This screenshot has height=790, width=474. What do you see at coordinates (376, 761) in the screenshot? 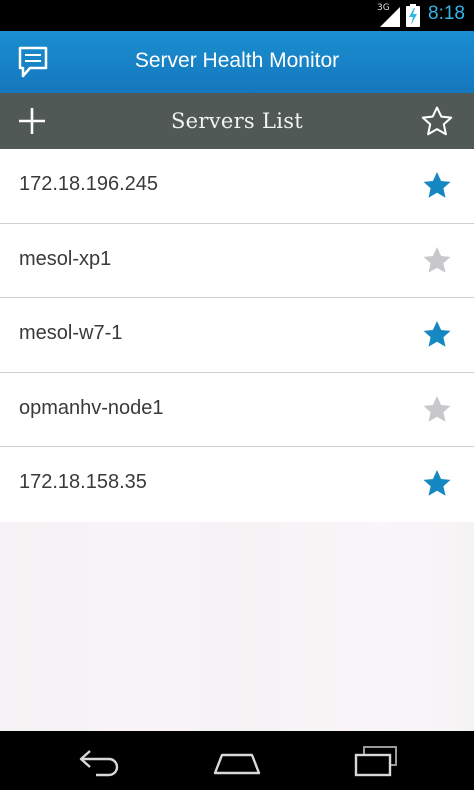
I see `recent-apps-icon` at bounding box center [376, 761].